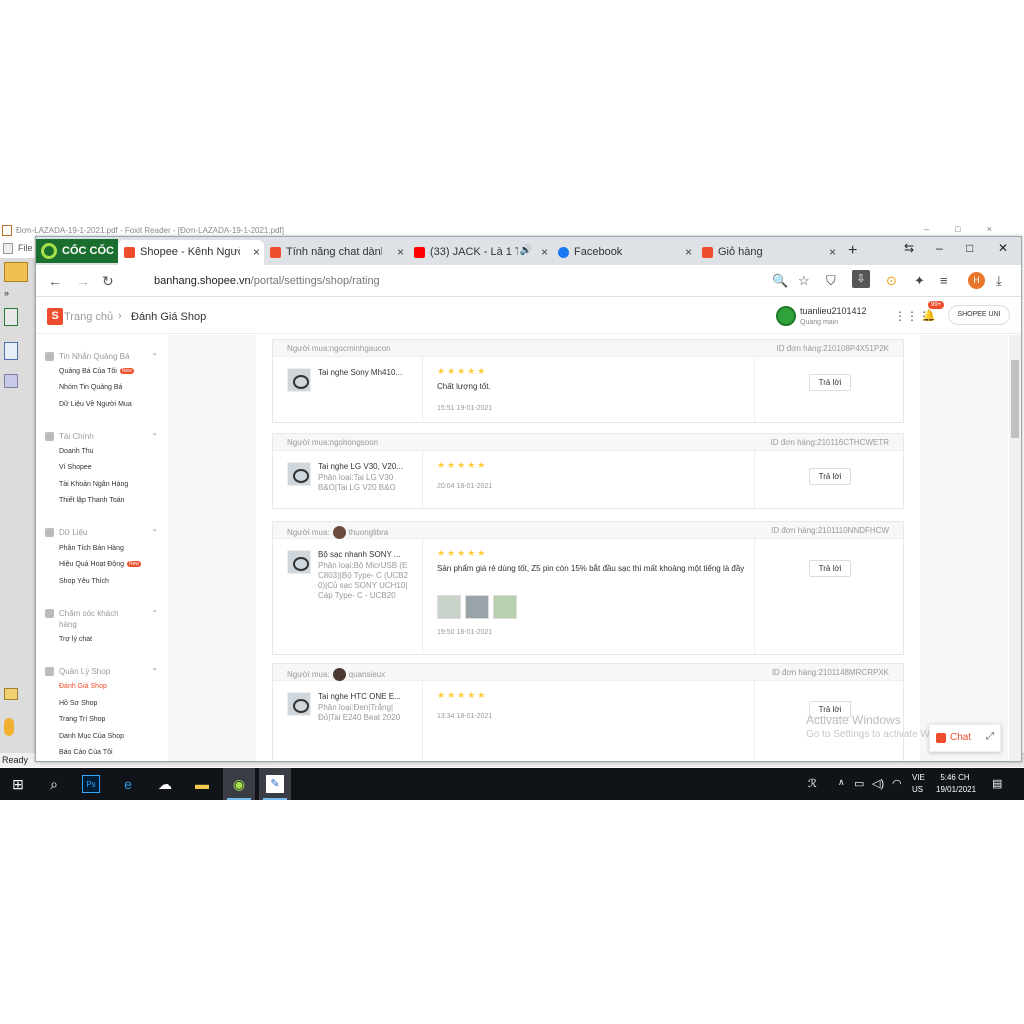 The image size is (1024, 1024). What do you see at coordinates (804, 281) in the screenshot?
I see `bookmark-star-icon: ☆` at bounding box center [804, 281].